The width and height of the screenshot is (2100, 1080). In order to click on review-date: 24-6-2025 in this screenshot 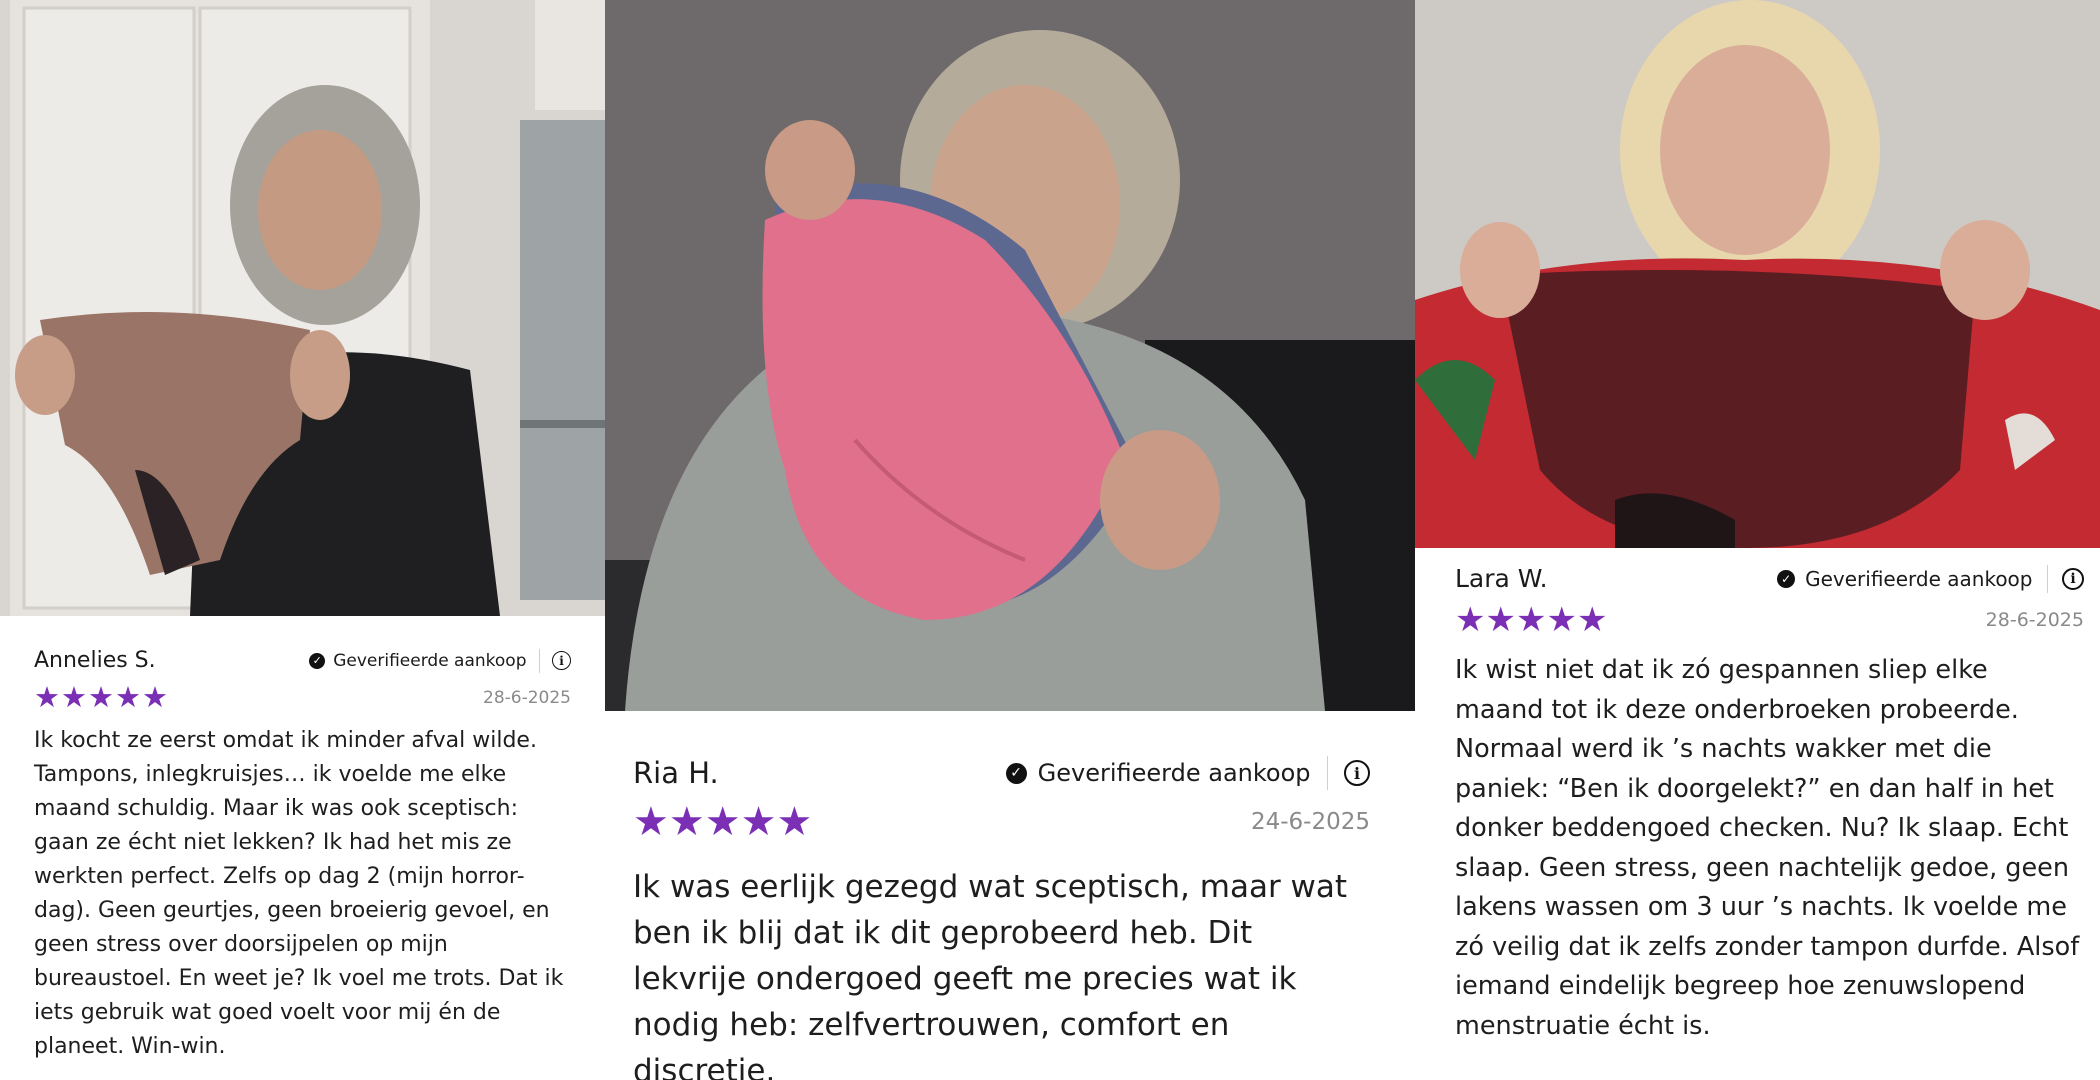, I will do `click(1310, 822)`.